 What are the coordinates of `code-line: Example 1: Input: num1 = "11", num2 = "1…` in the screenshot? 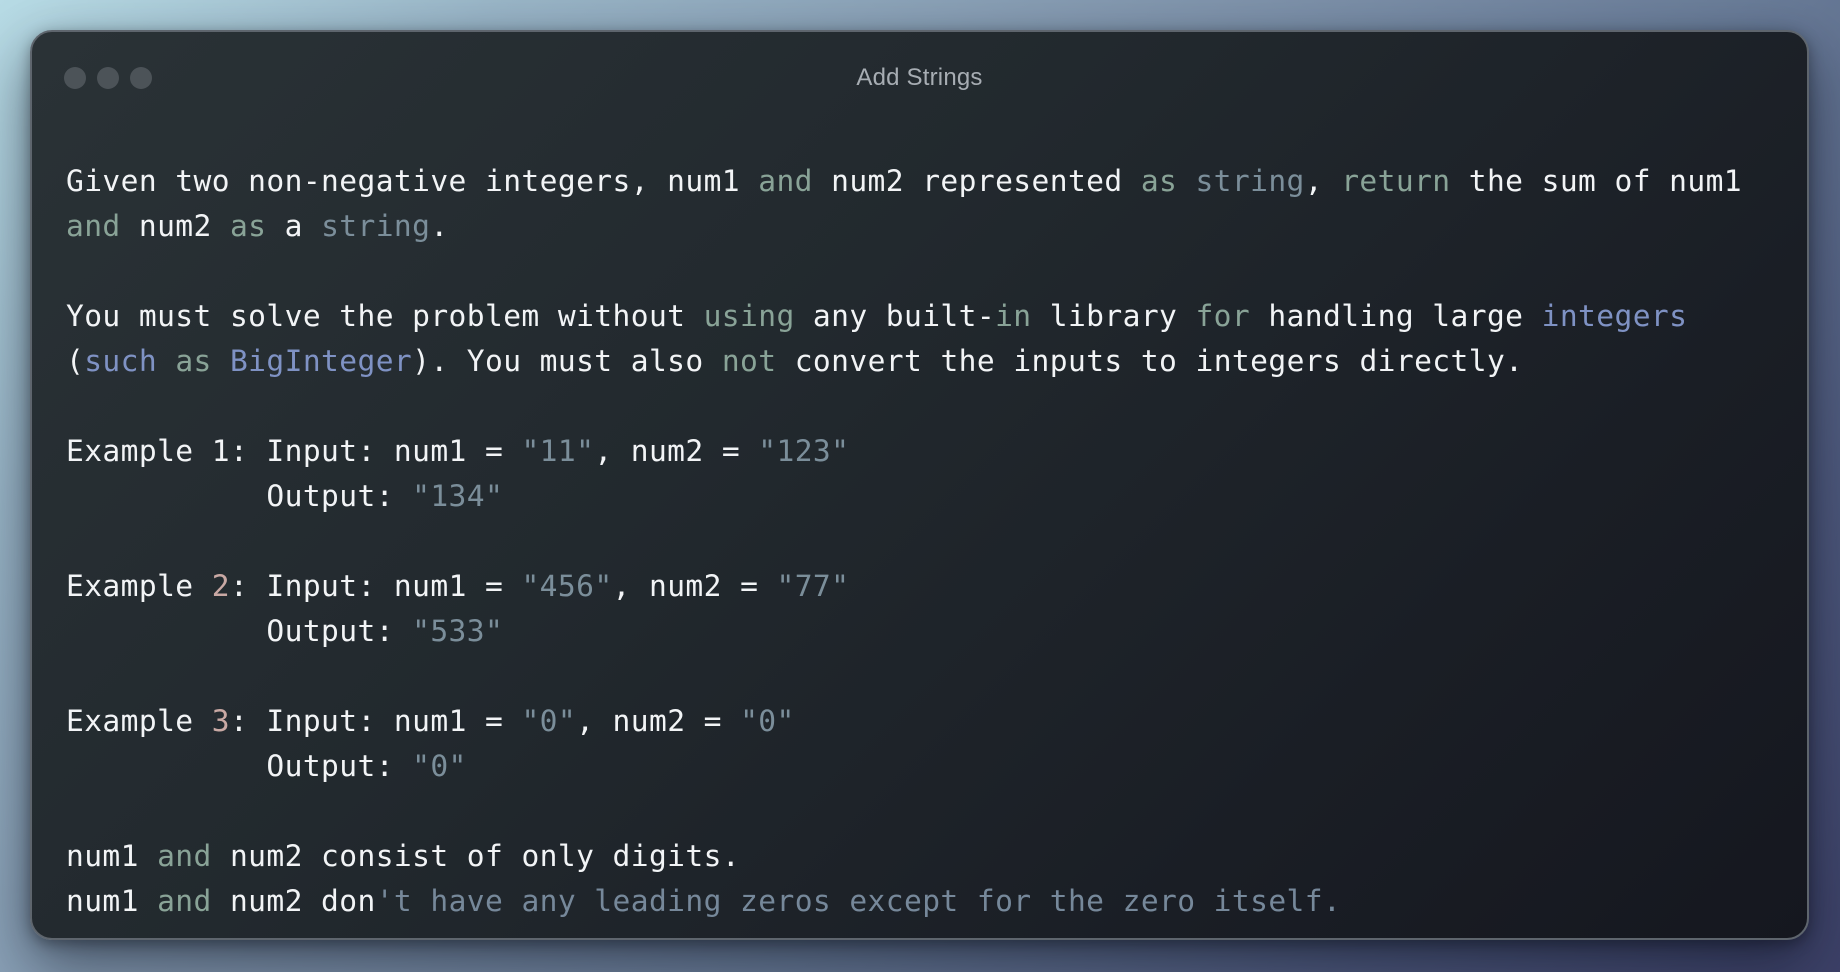 It's located at (904, 451).